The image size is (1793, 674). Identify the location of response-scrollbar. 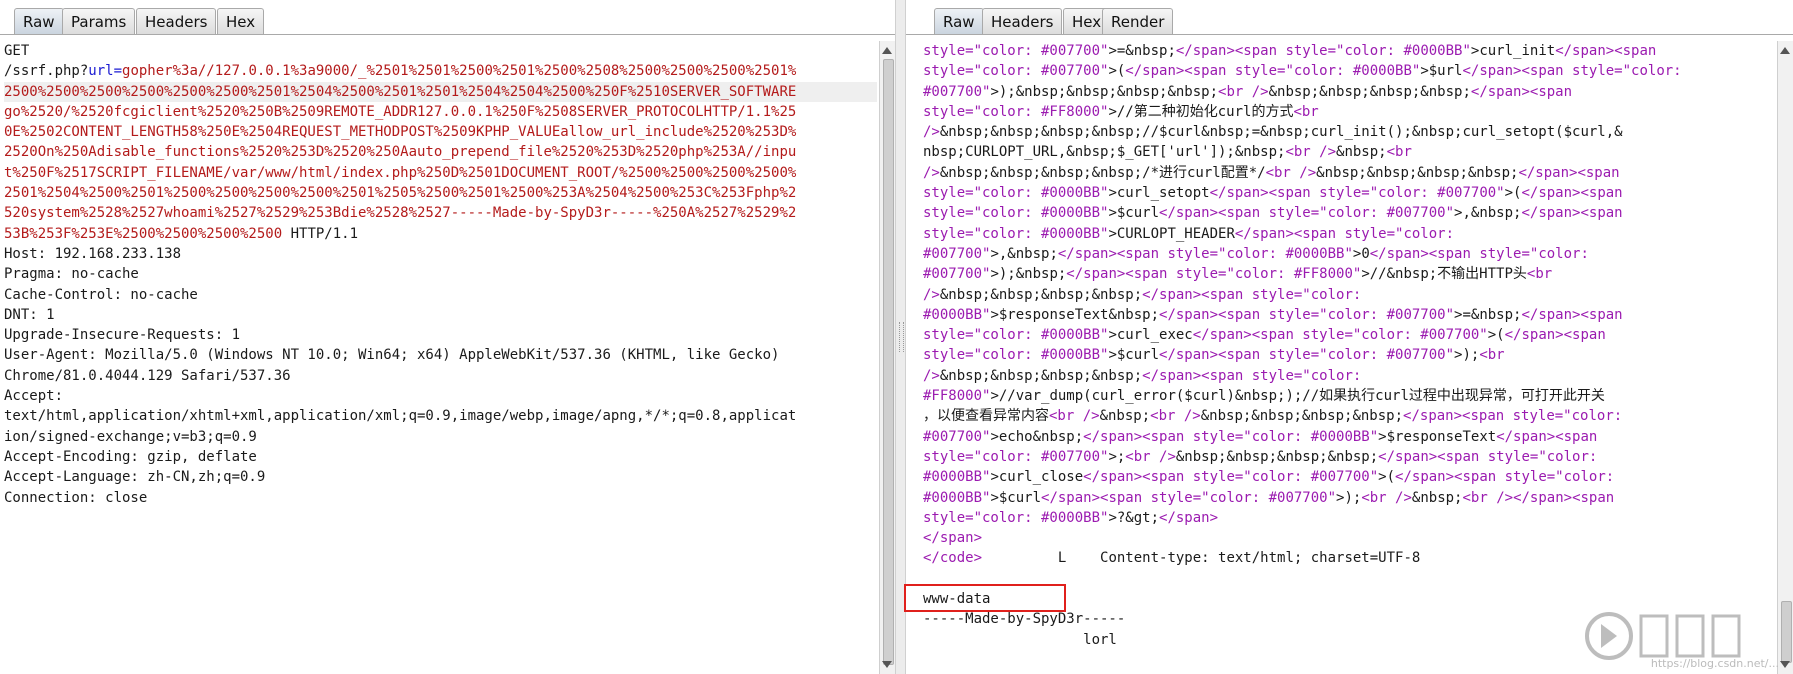
(1785, 357).